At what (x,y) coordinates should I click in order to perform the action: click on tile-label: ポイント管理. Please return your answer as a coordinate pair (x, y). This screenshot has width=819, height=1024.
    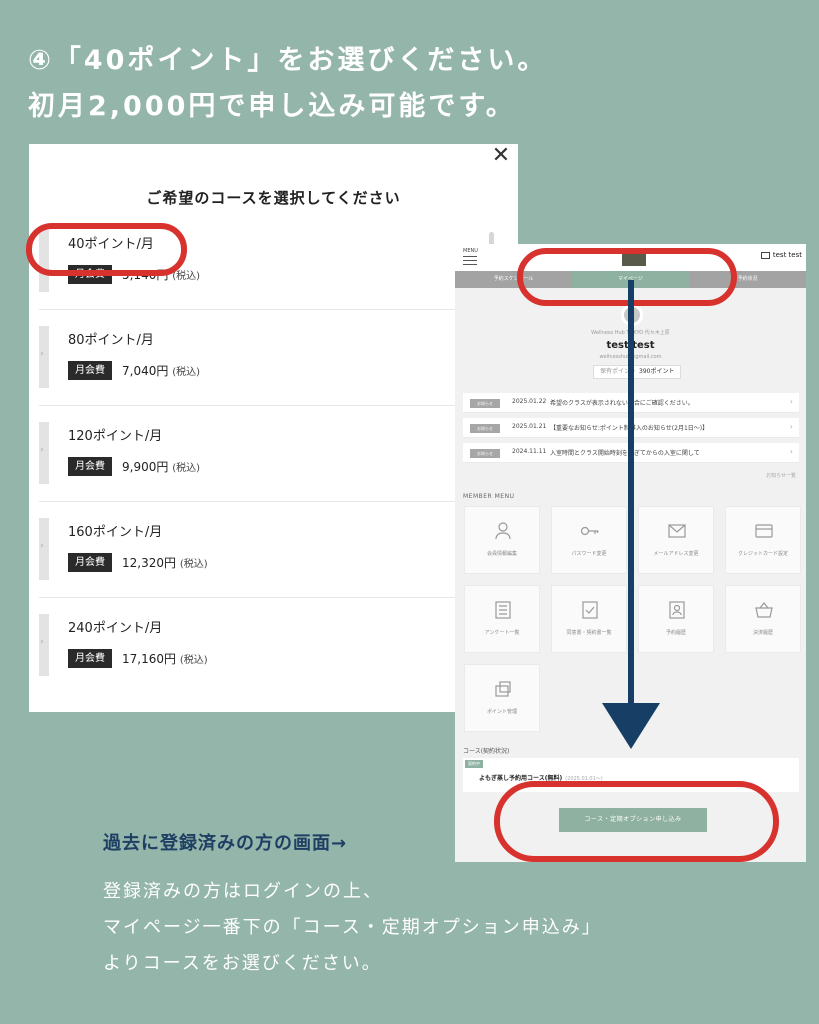
    Looking at the image, I should click on (501, 712).